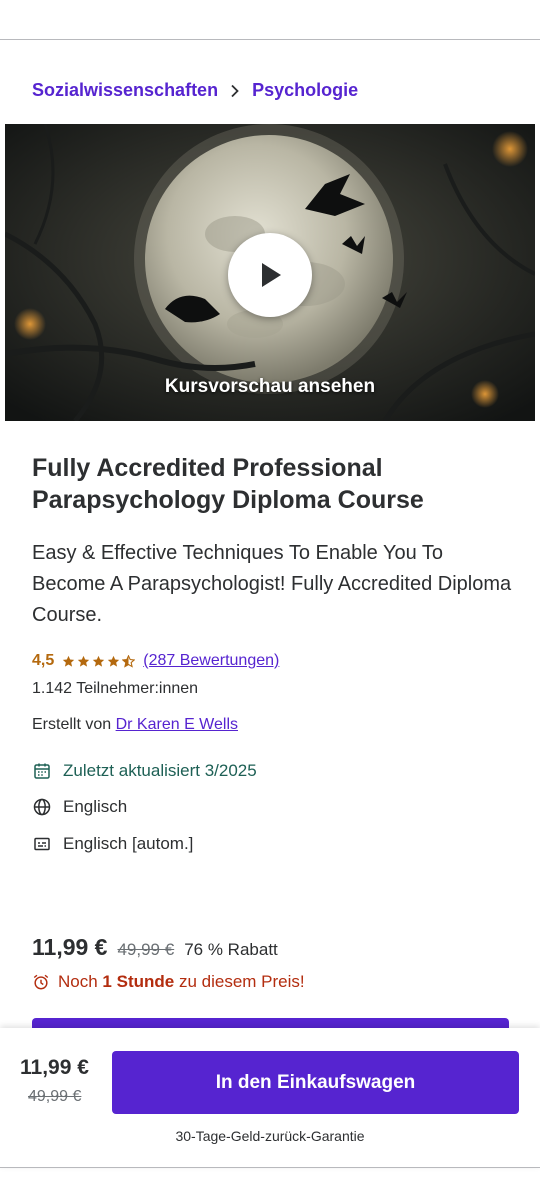  I want to click on top-header-bar, so click(270, 20).